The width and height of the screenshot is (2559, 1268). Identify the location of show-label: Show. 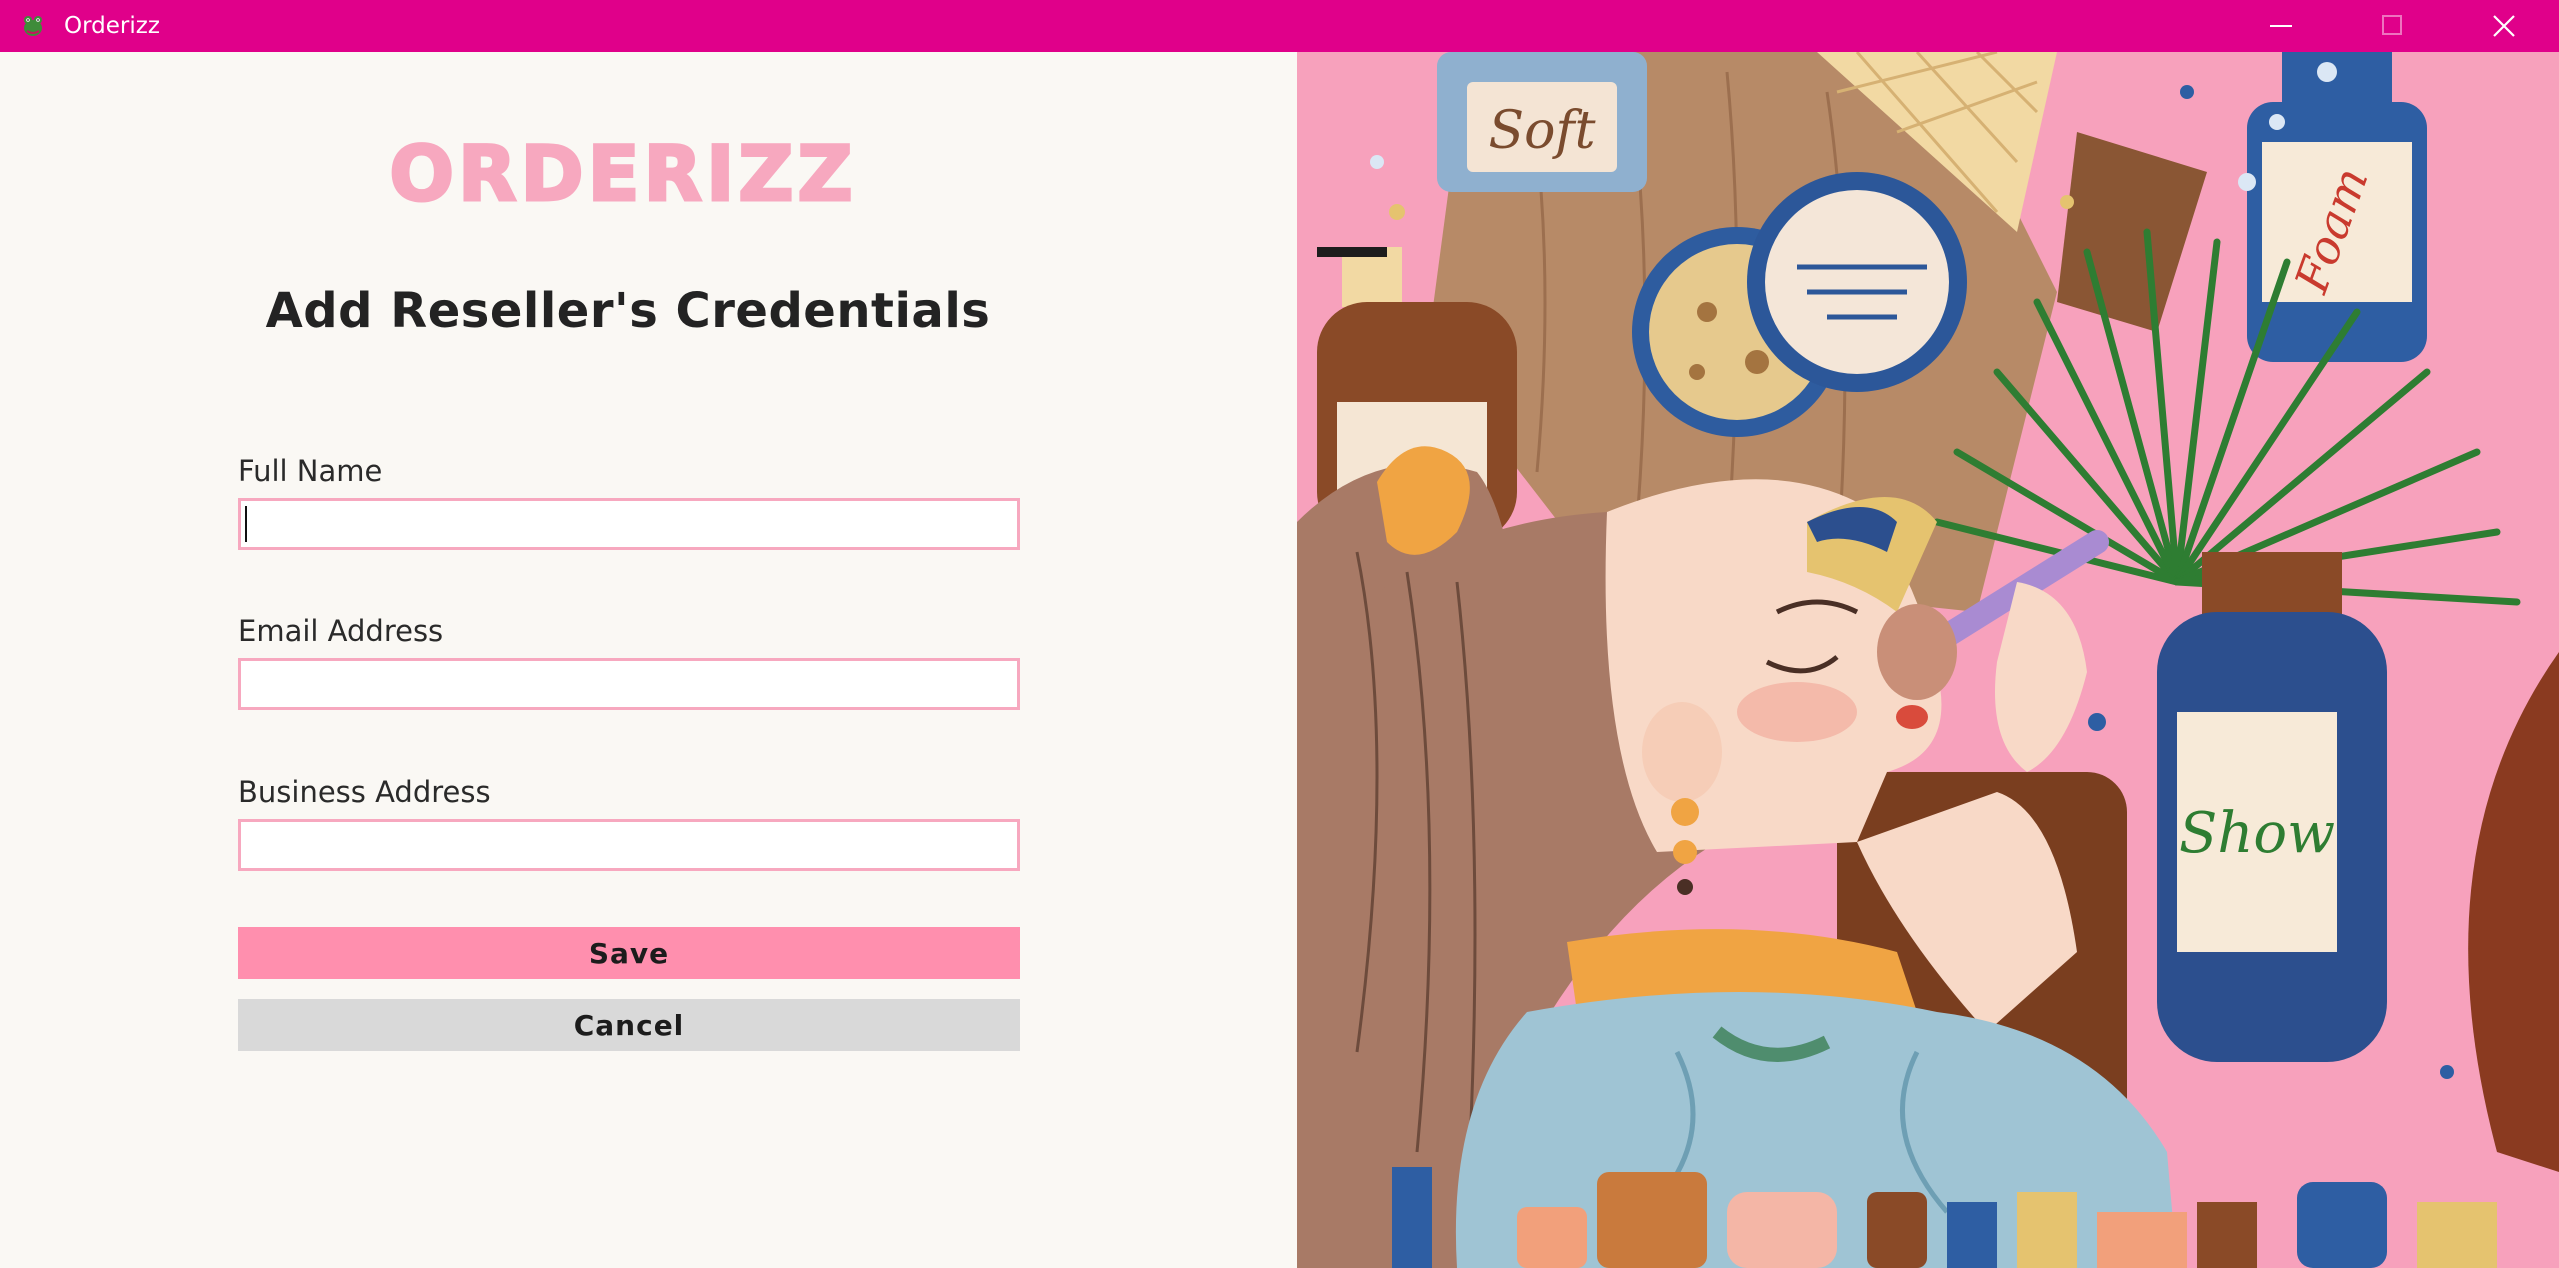
(2257, 833).